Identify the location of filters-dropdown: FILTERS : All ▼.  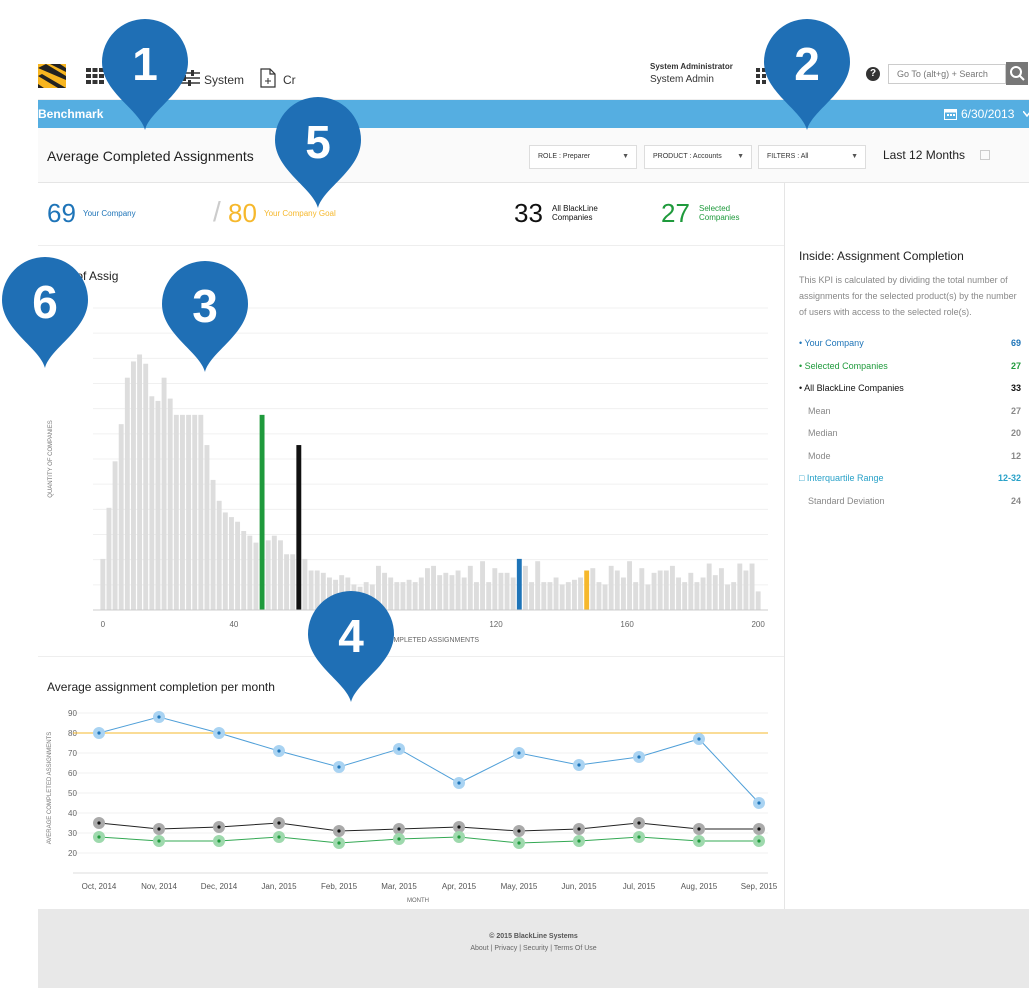
(812, 157).